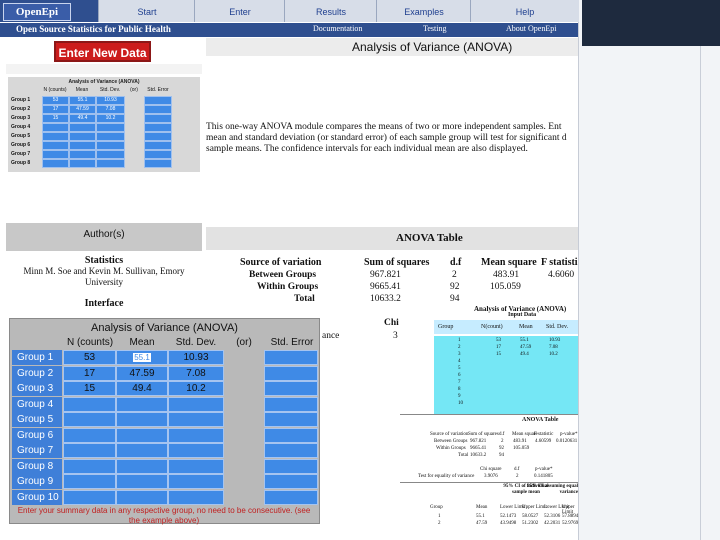  What do you see at coordinates (544, 469) in the screenshot?
I see `chi-header-p: p-value*` at bounding box center [544, 469].